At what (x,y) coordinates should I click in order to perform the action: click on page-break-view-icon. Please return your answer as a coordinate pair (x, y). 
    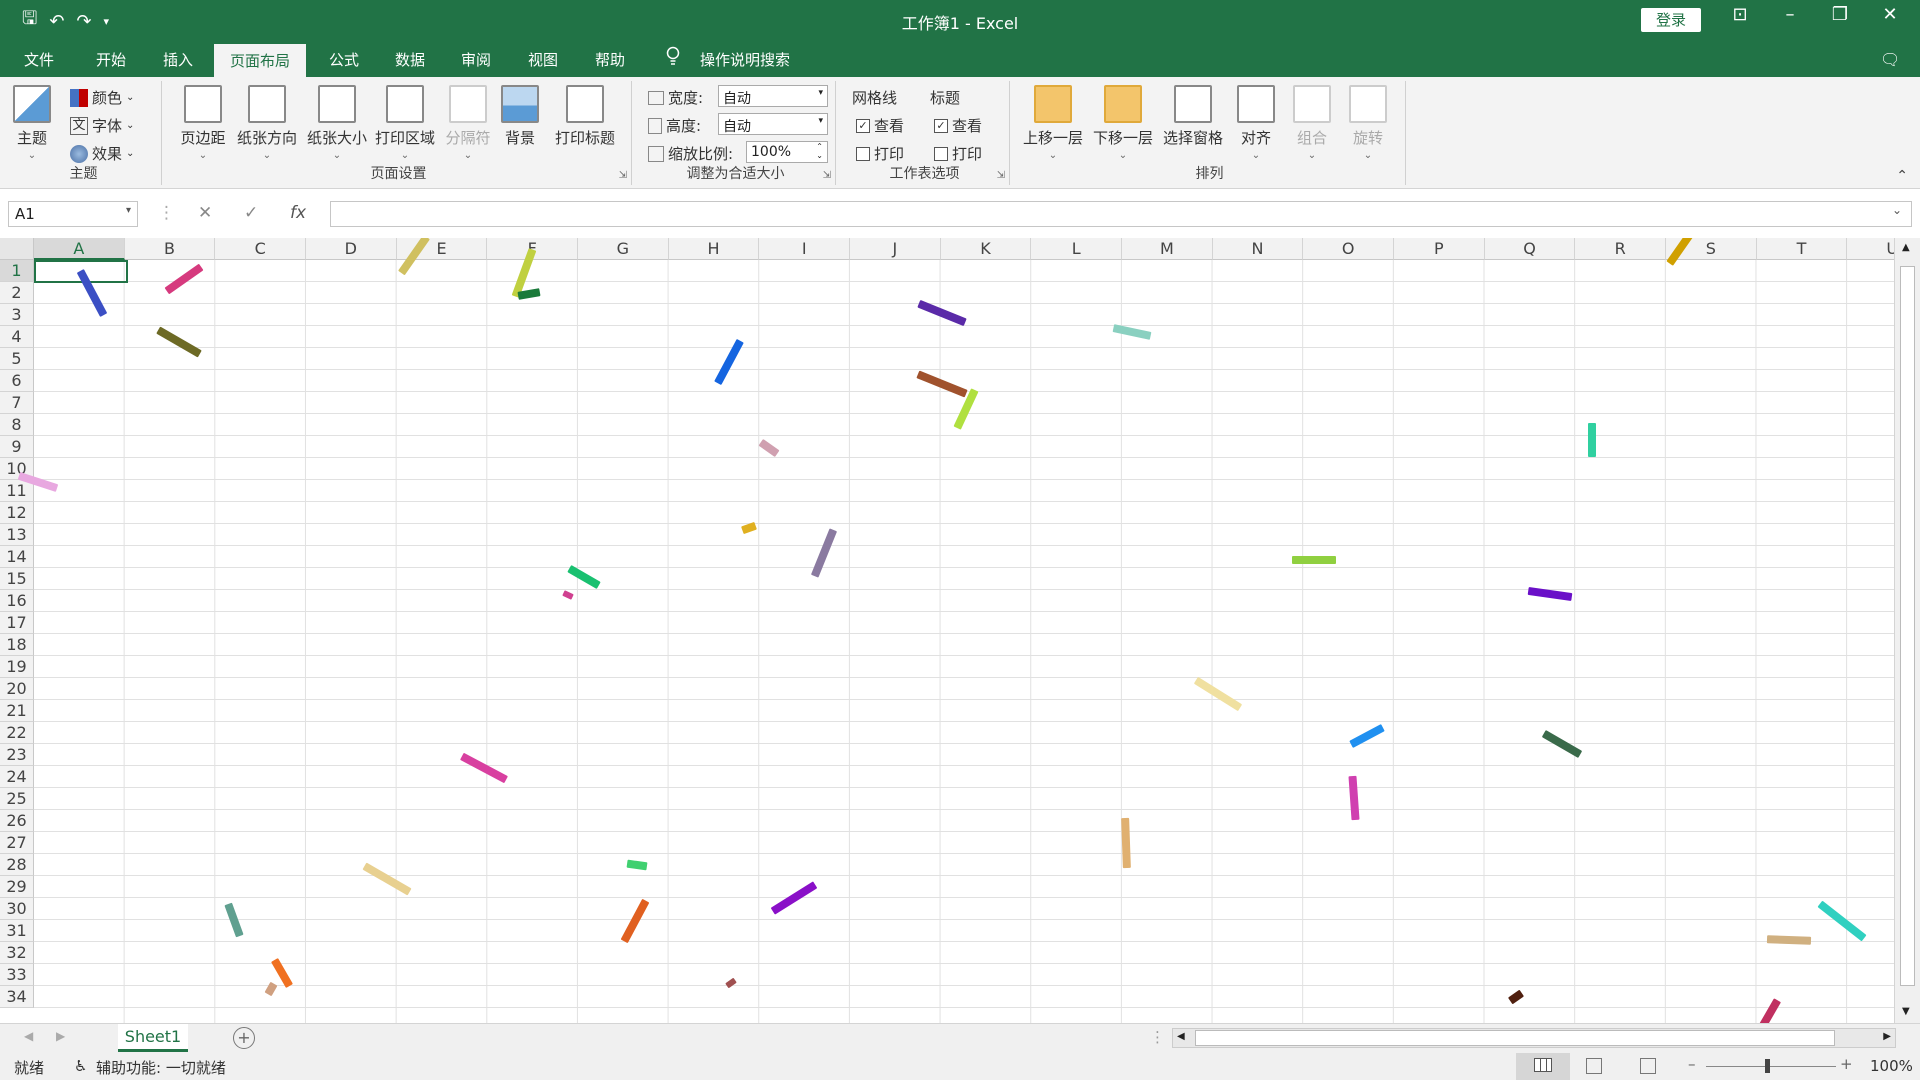
    Looking at the image, I should click on (1648, 1066).